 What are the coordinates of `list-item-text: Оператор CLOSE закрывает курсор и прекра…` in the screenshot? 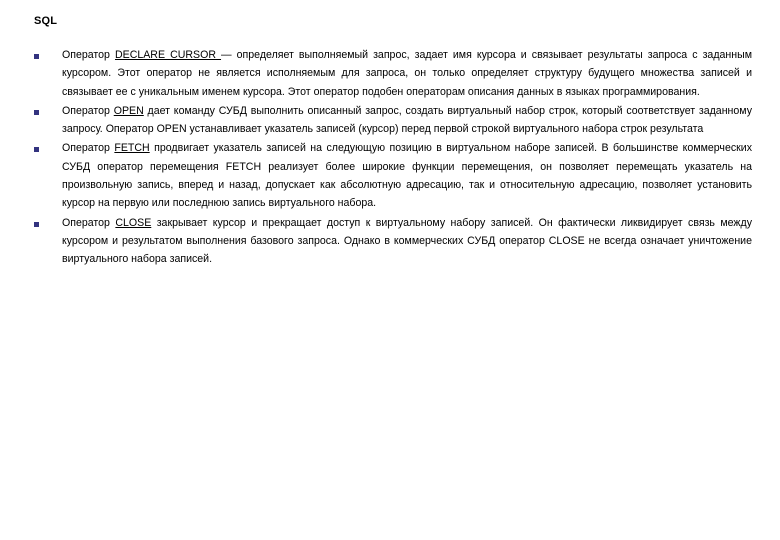 It's located at (407, 241).